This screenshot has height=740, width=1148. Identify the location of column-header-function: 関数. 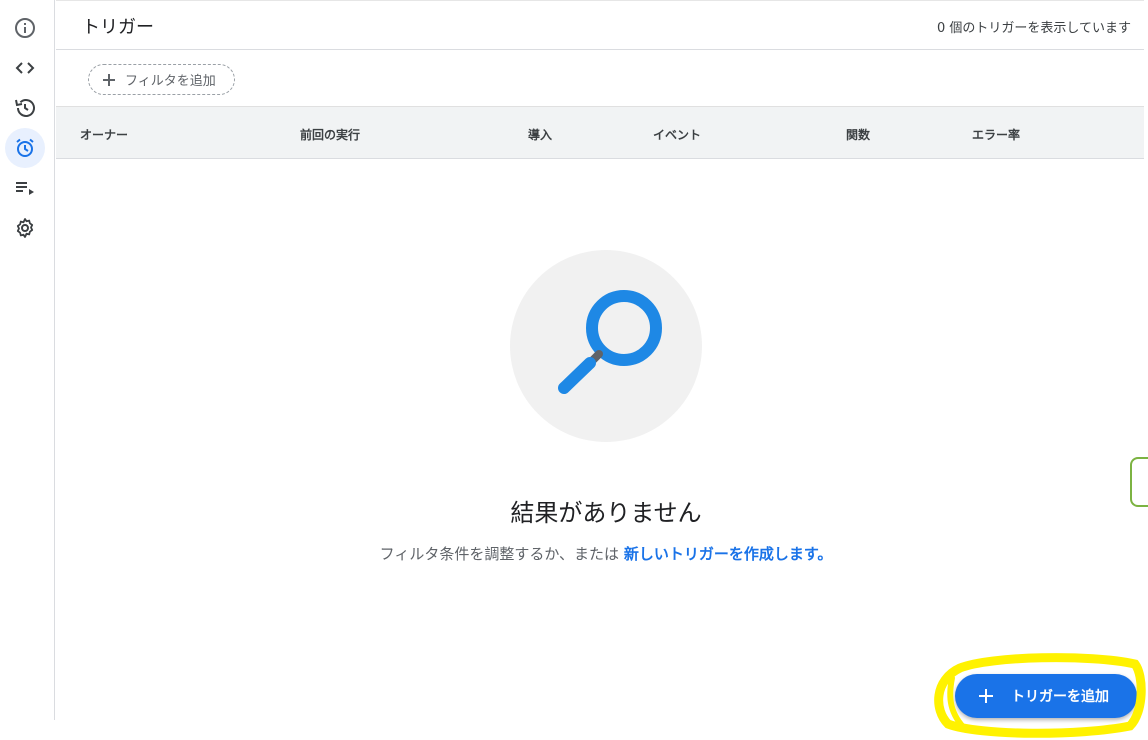
(858, 134).